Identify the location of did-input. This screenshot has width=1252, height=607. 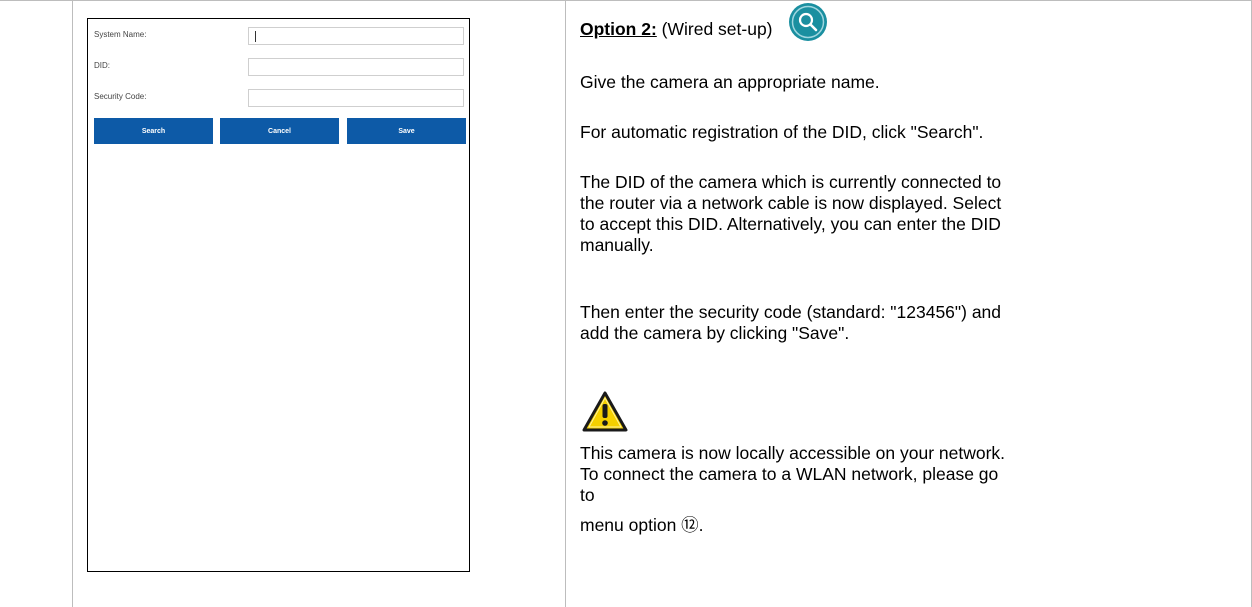
(356, 67).